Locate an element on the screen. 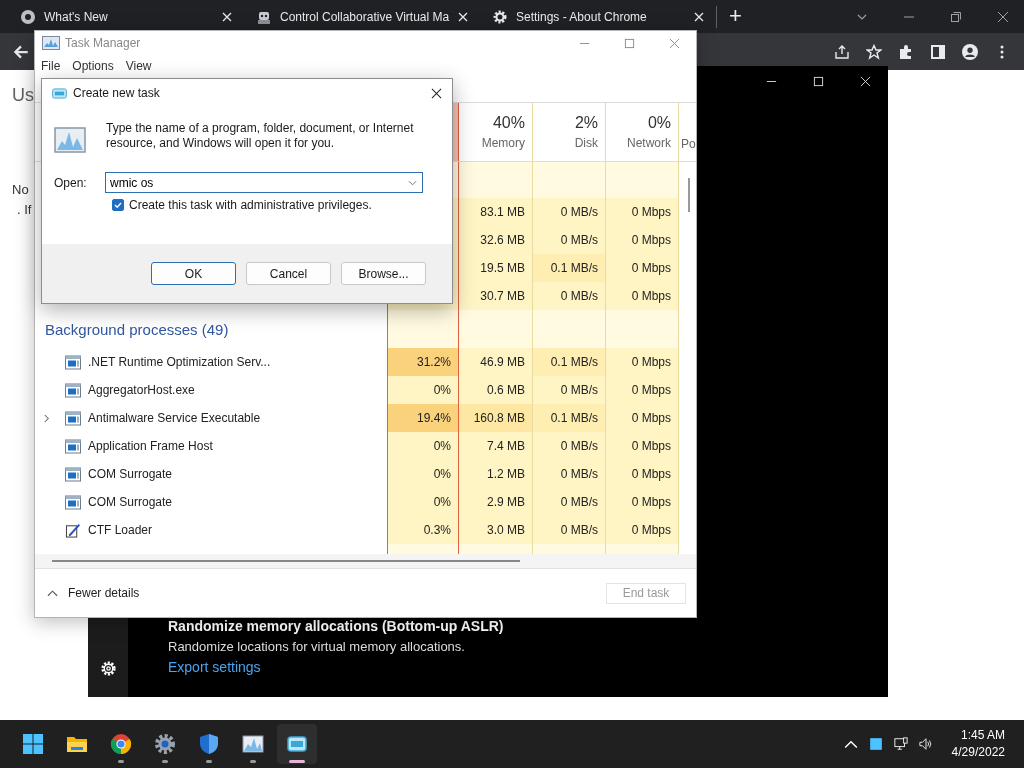 This screenshot has height=768, width=1024. restore-icon is located at coordinates (956, 16).